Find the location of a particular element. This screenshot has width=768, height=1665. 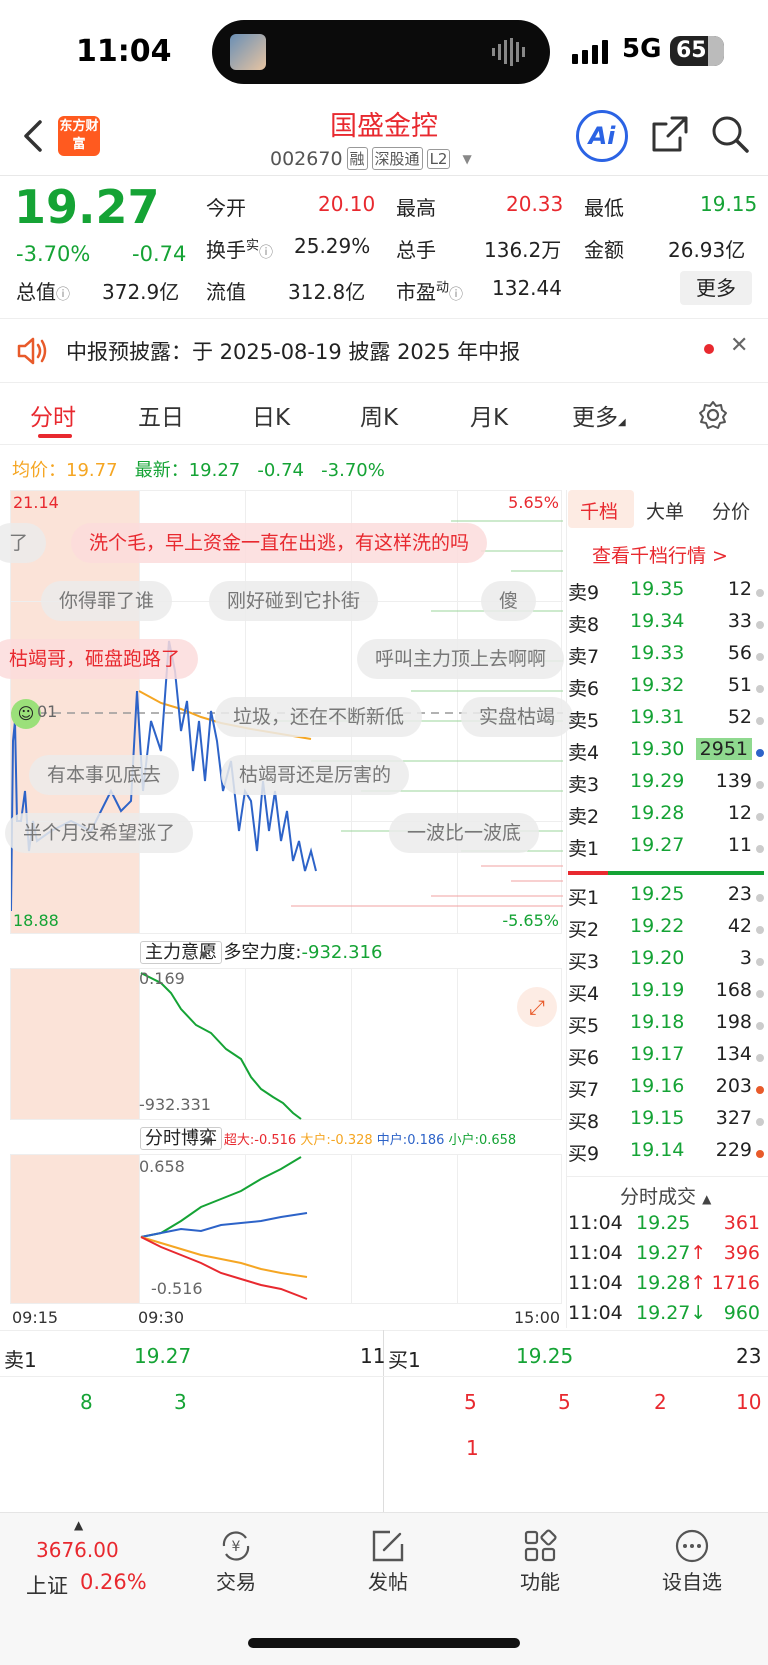

game-bottom-label: -0.516 is located at coordinates (177, 1288).